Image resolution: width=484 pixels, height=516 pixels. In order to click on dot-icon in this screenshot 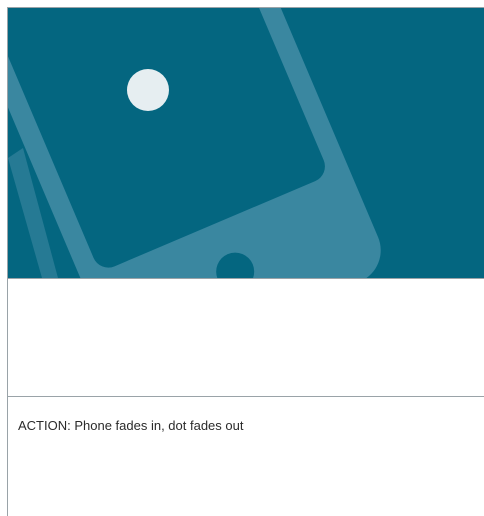, I will do `click(148, 90)`.